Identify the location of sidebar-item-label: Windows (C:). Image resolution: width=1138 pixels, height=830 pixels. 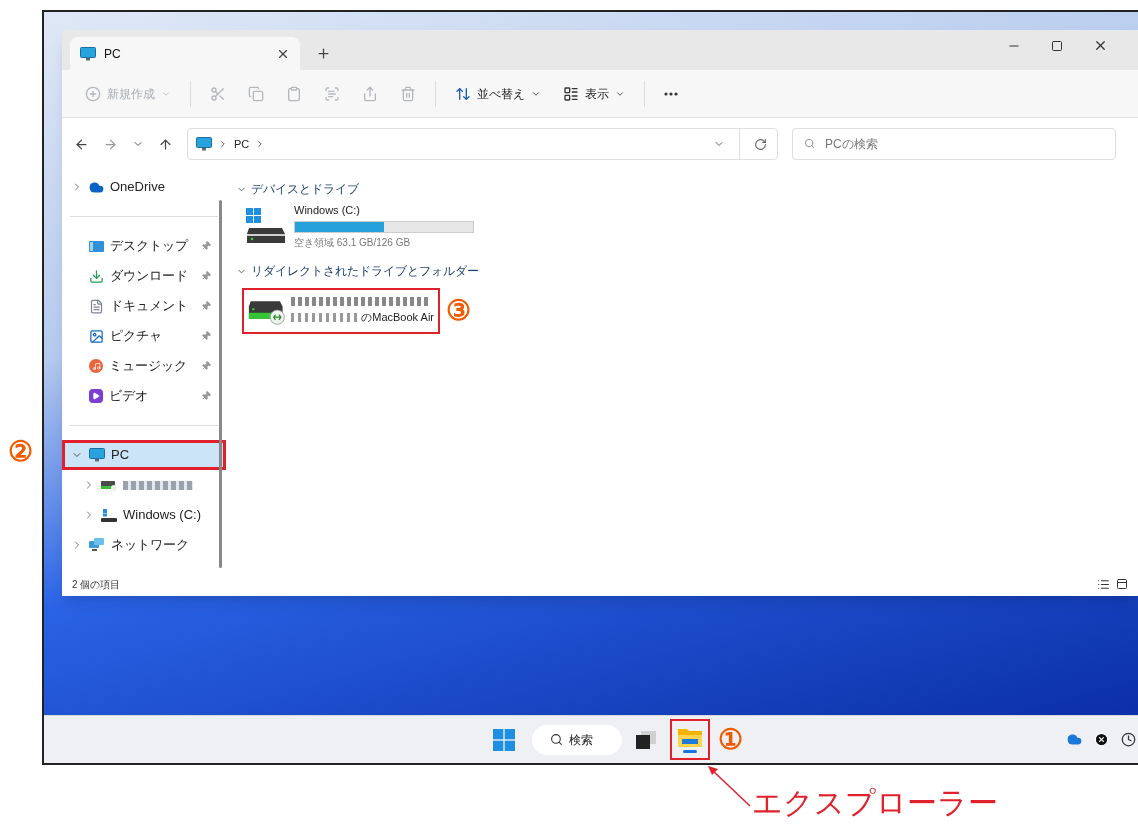
(162, 515).